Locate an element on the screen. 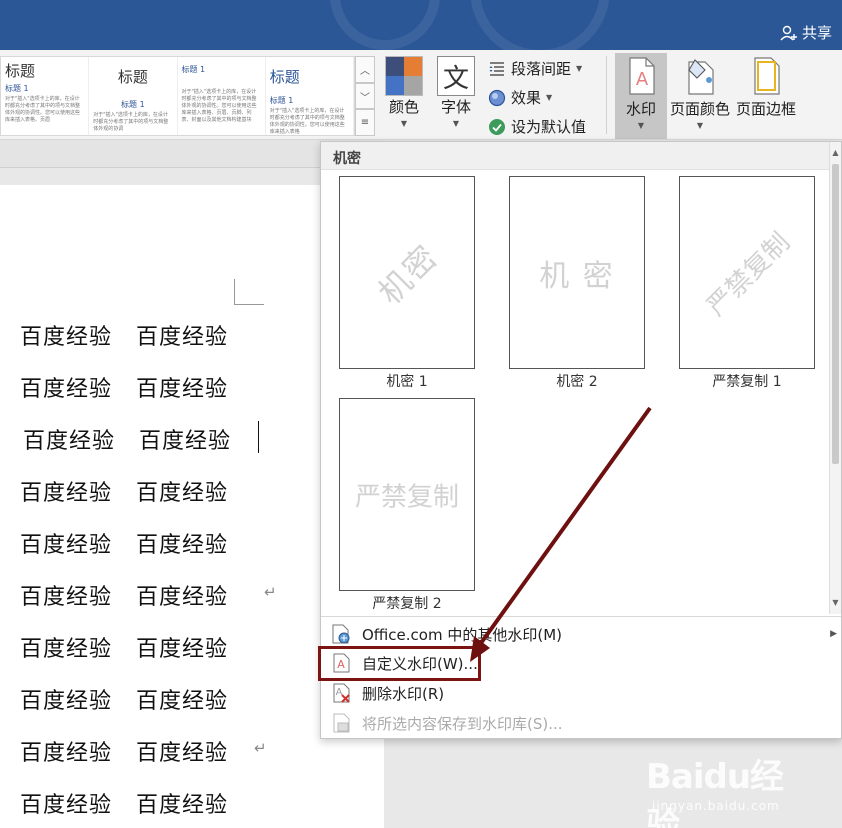 This screenshot has width=842, height=828. more-watermarks-menu-item: Office.com 中的其他水印(M) ▶ is located at coordinates (581, 634).